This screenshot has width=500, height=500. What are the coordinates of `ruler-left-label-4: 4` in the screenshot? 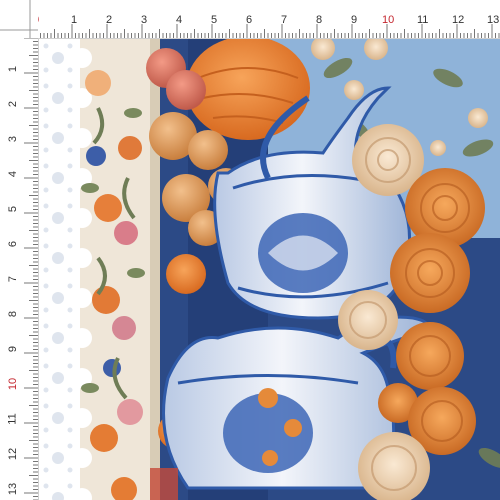 It's located at (13, 174).